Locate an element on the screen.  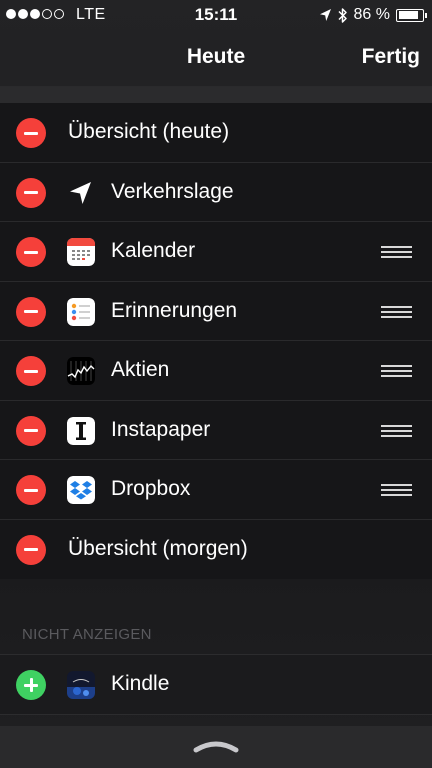
widget-label: Übersicht (morgen) is located at coordinates (158, 548).